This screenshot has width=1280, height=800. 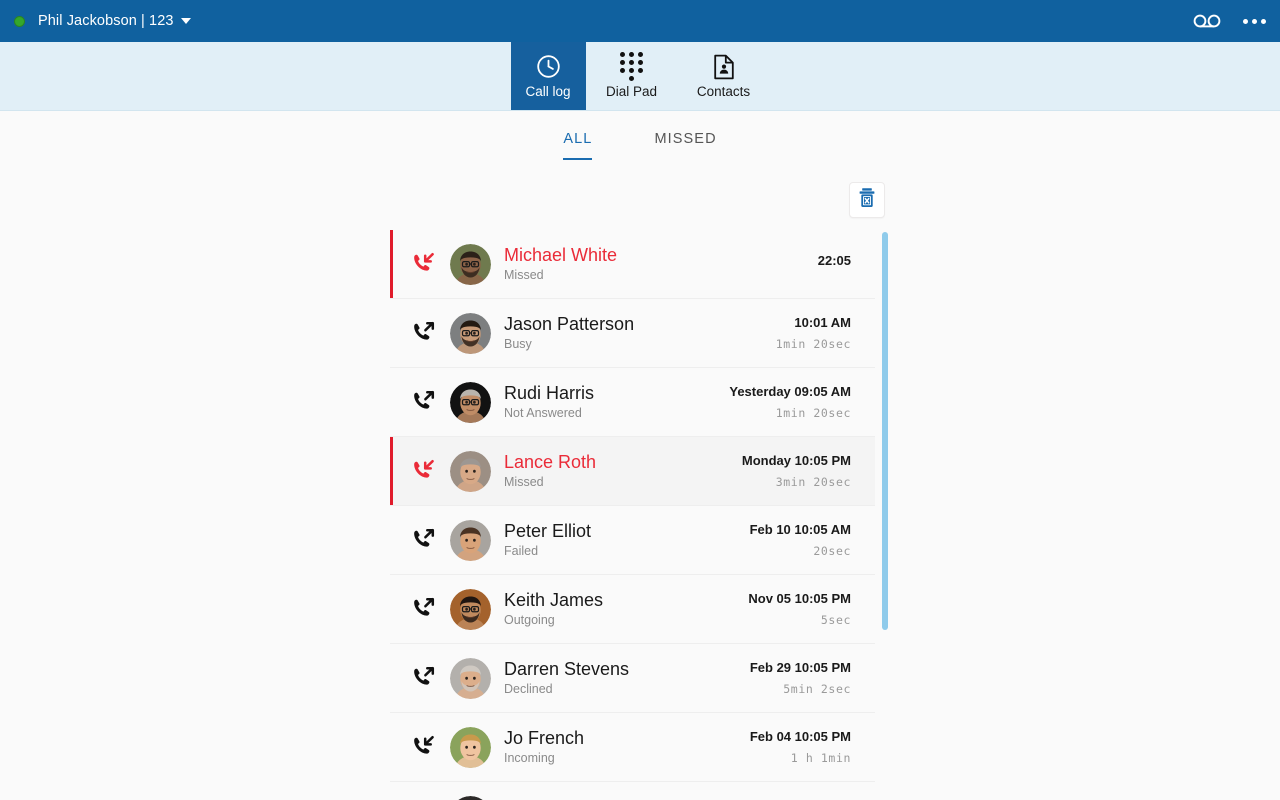 I want to click on trash-delete-icon, so click(x=867, y=200).